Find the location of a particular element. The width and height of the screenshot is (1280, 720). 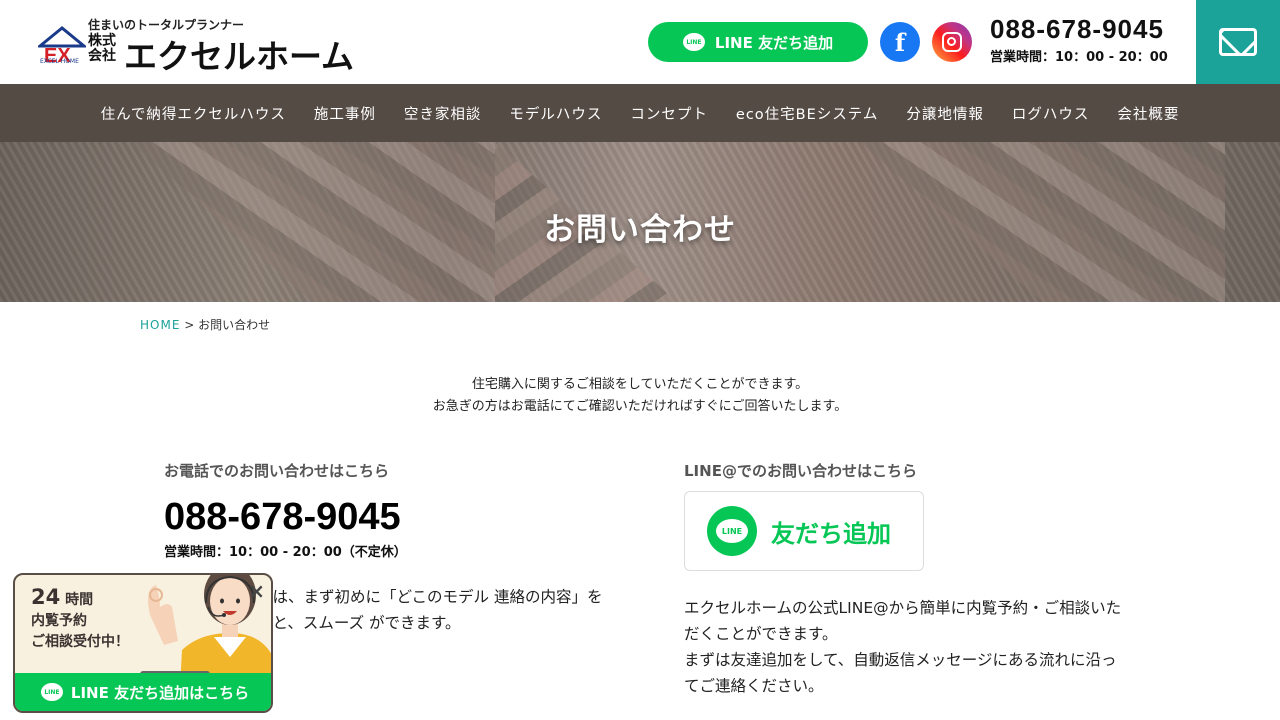

line-floating-widget: 24 時間 内覧予約 ご相談受付中！ × LINE LINE 友だち追加はこちら is located at coordinates (143, 643).